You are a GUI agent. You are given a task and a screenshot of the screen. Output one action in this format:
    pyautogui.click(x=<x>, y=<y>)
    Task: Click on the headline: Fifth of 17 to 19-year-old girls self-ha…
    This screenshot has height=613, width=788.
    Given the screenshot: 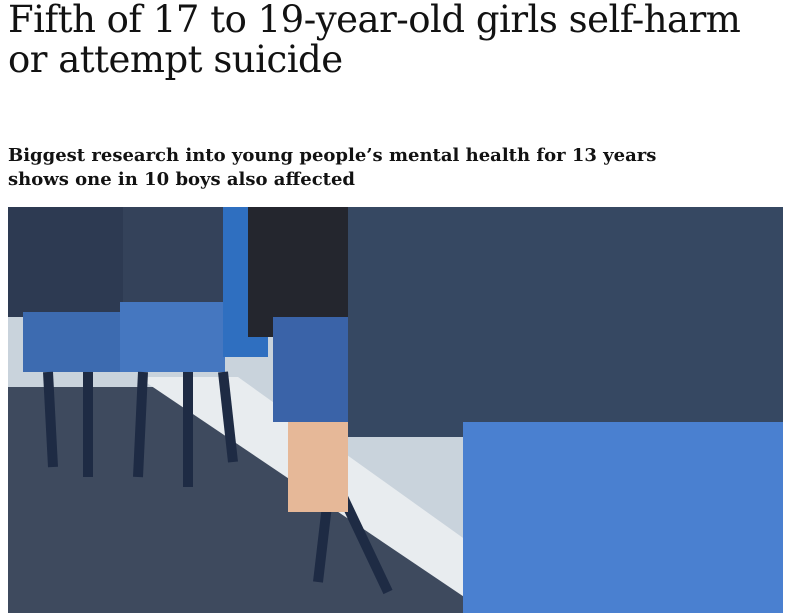 What is the action you would take?
    pyautogui.click(x=374, y=40)
    